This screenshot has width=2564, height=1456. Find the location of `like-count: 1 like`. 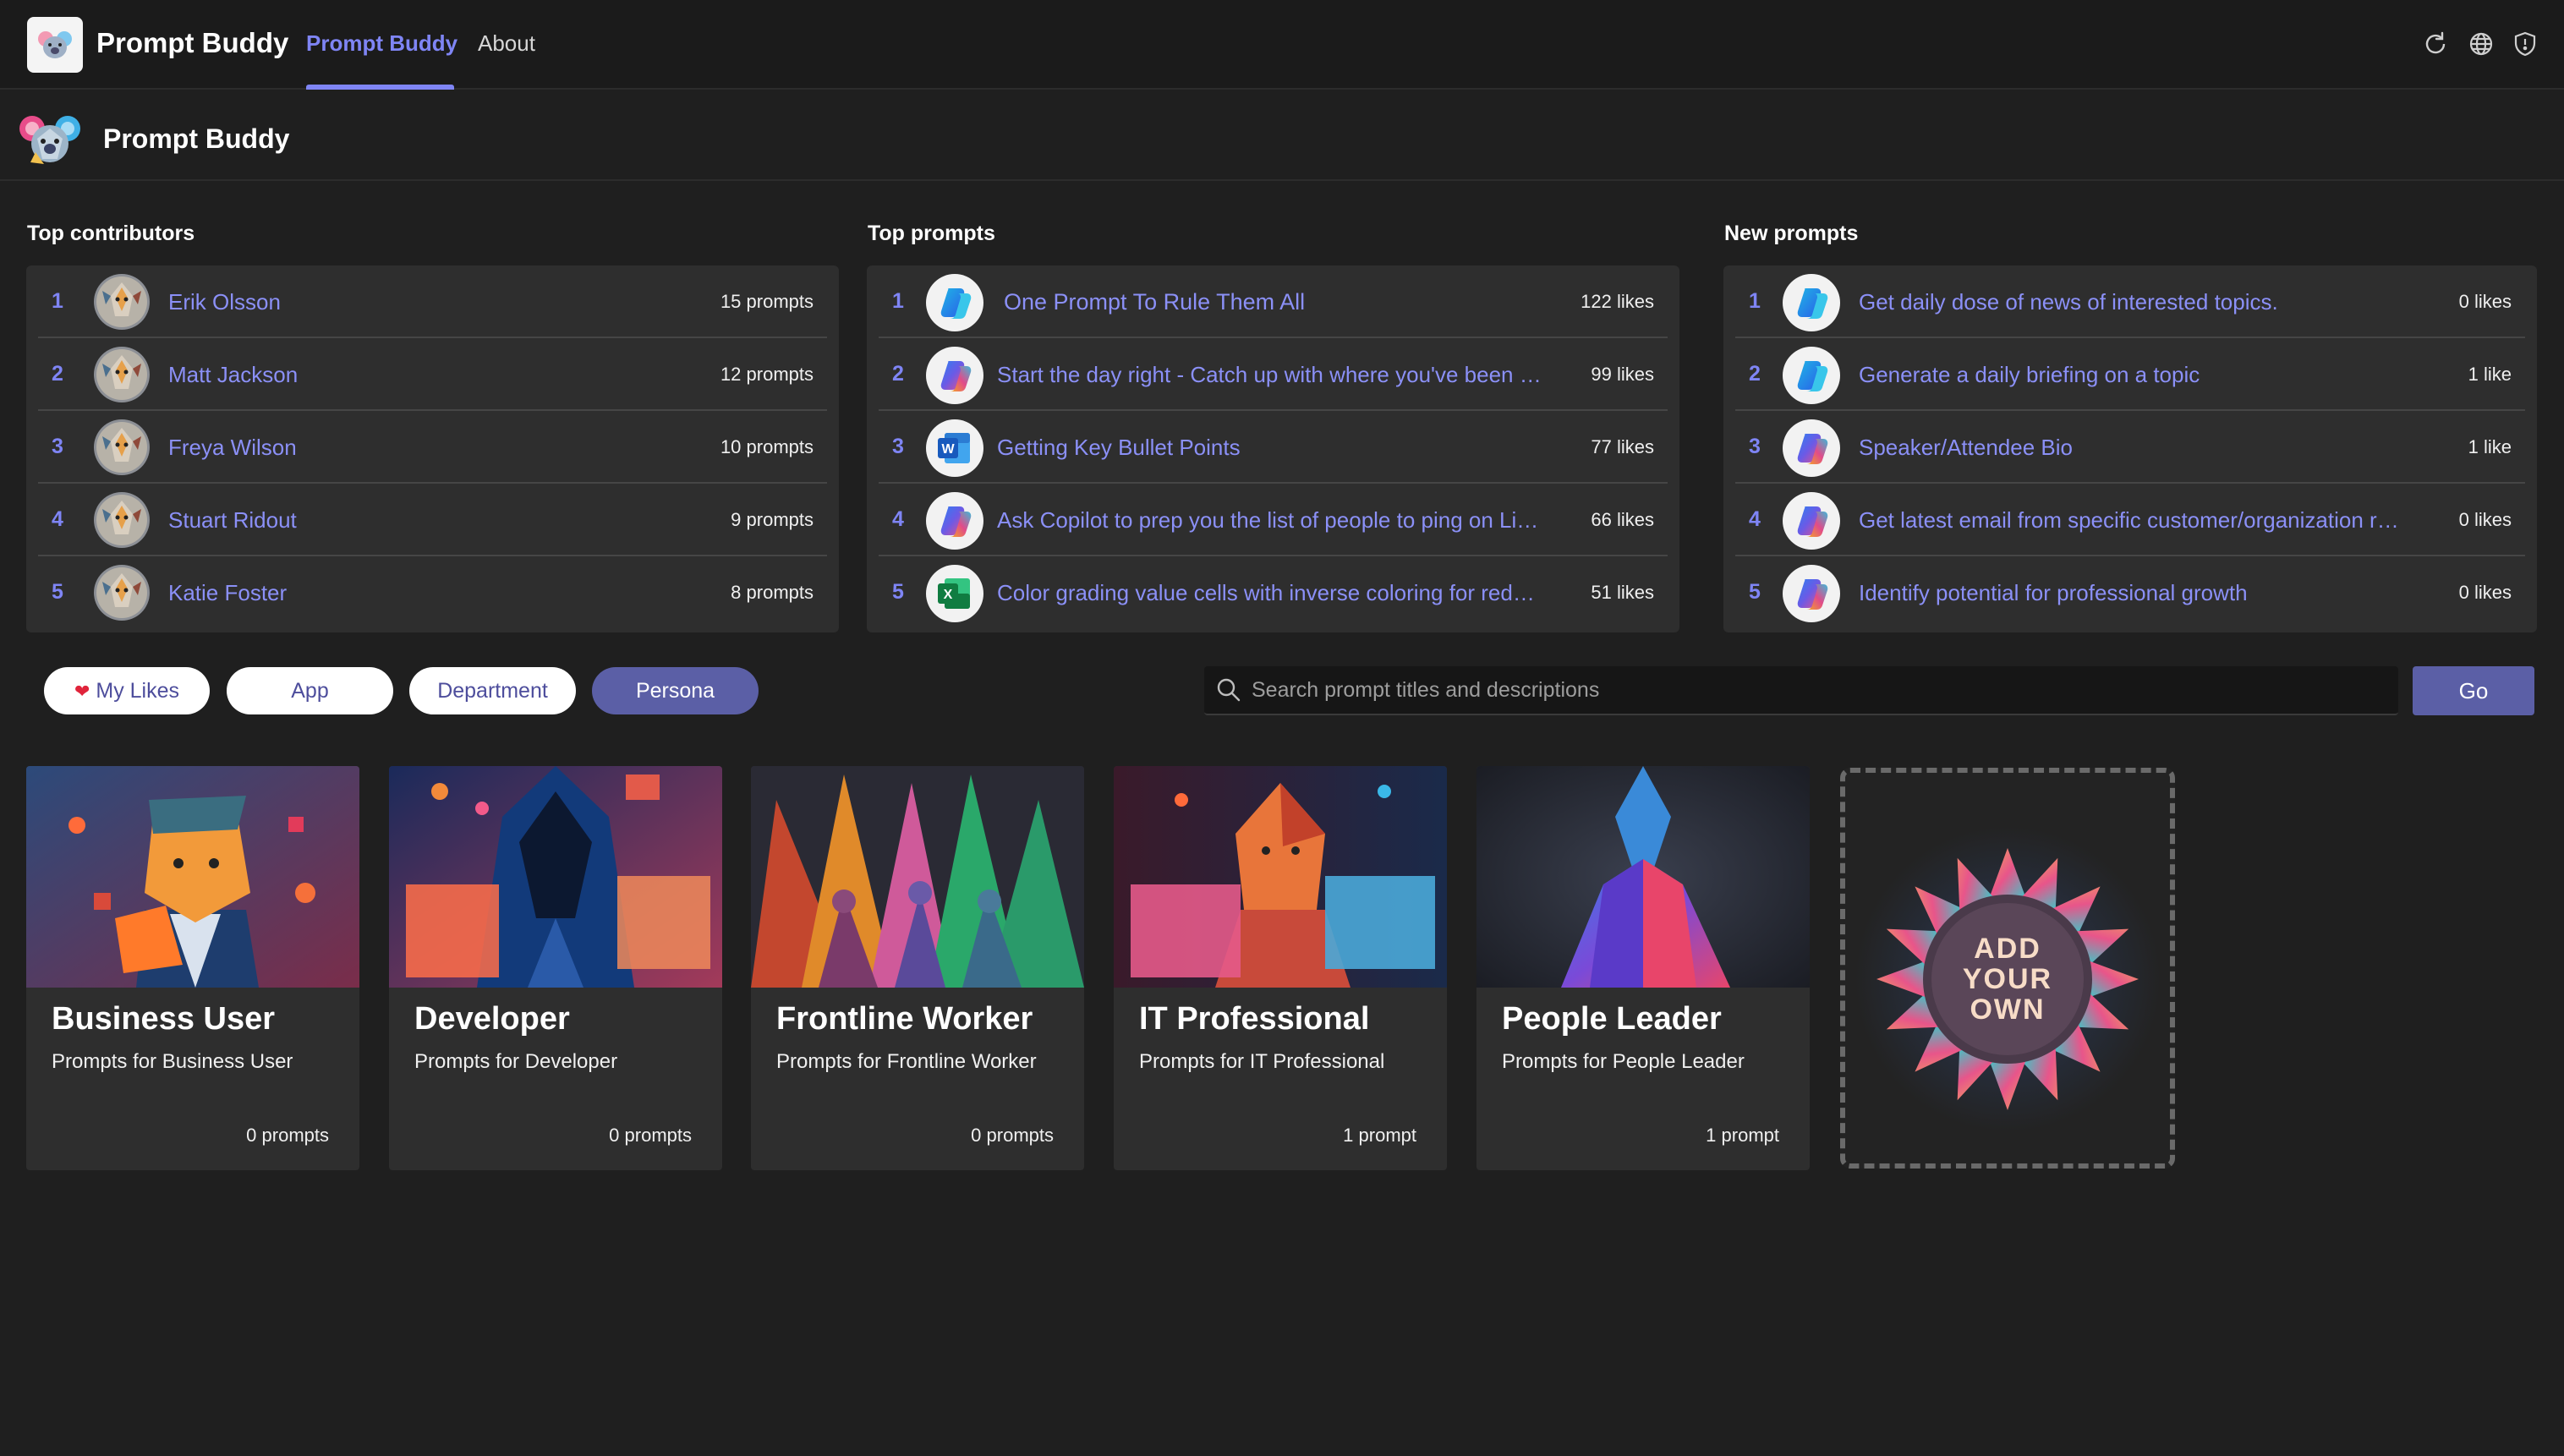

like-count: 1 like is located at coordinates (2490, 446).